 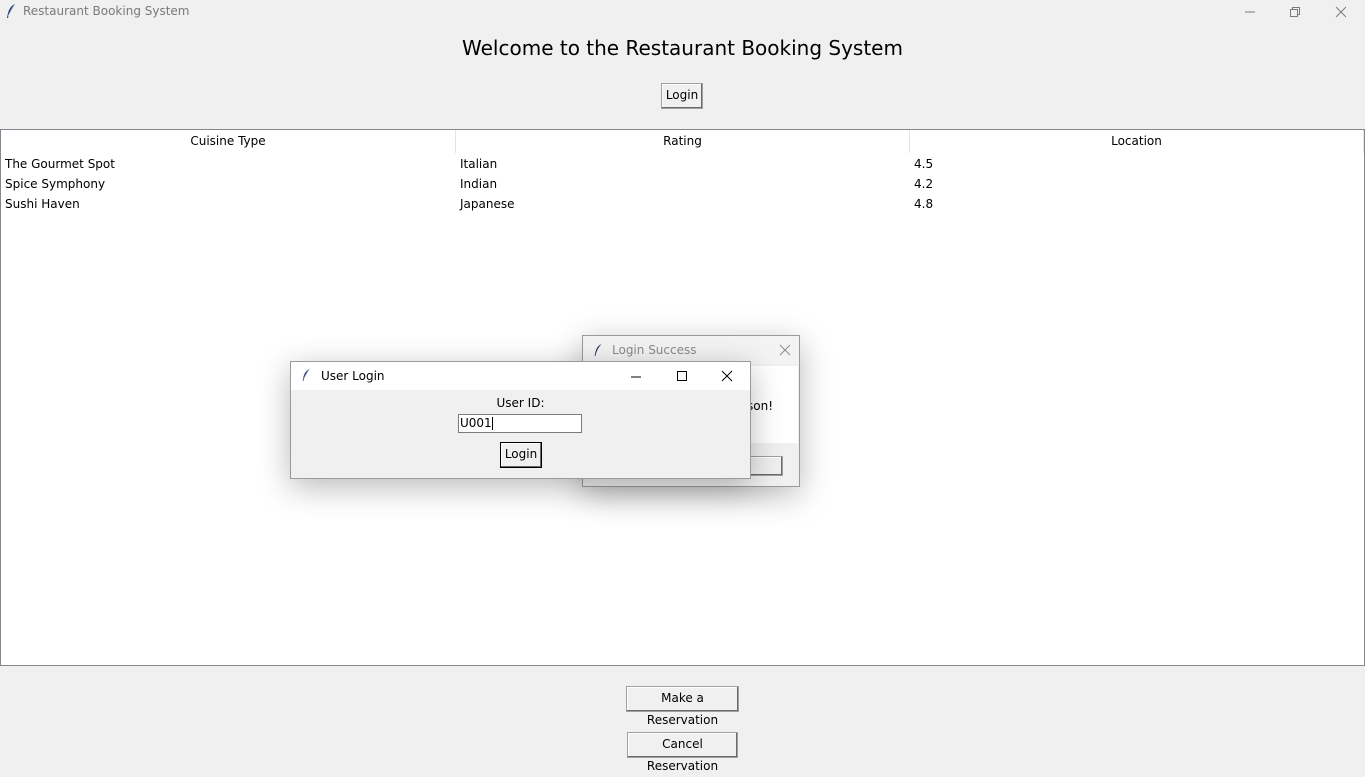 I want to click on window-titlebar: Restaurant Booking System, so click(x=682, y=11).